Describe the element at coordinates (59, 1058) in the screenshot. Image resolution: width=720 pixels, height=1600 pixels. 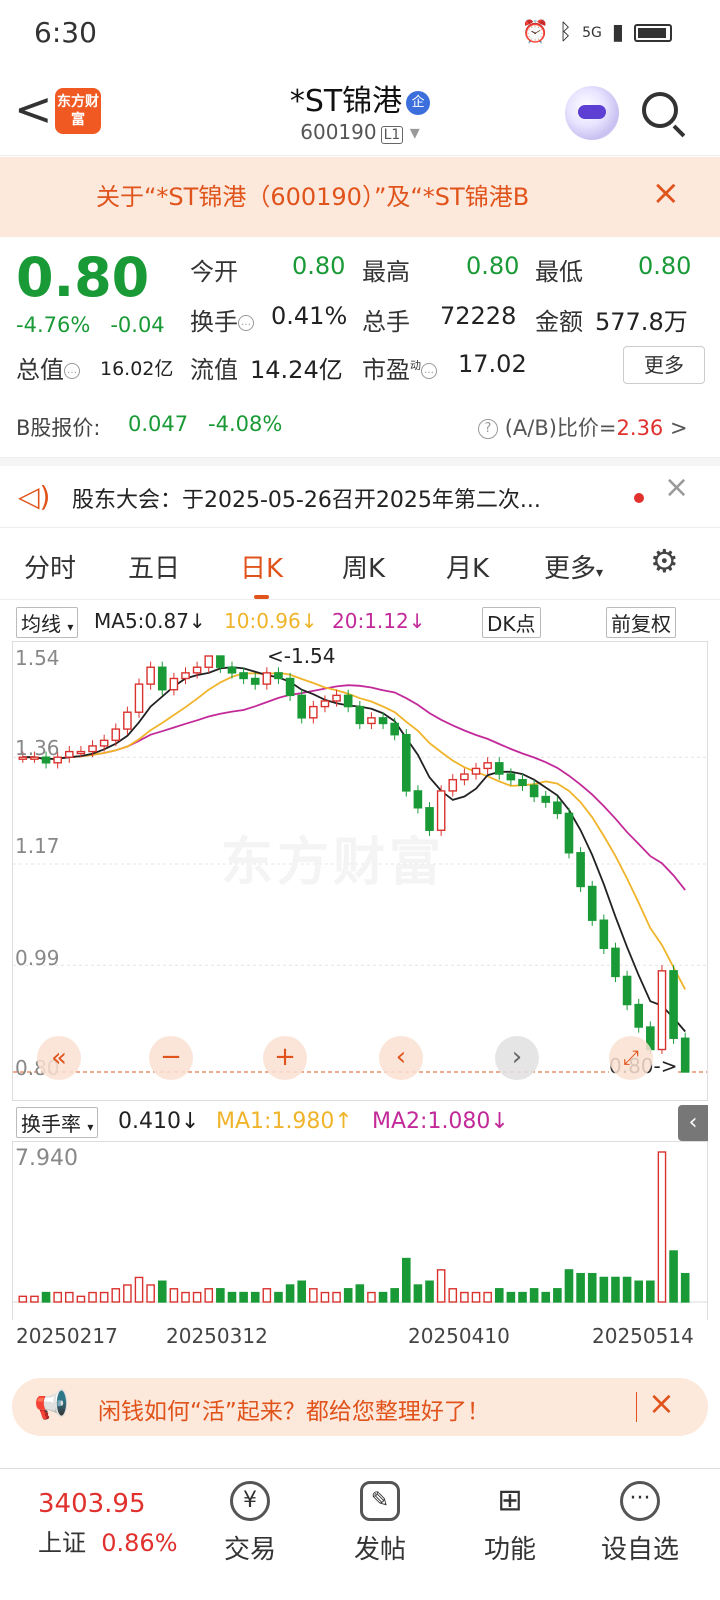
I see `scroll-start-icon: «` at that location.